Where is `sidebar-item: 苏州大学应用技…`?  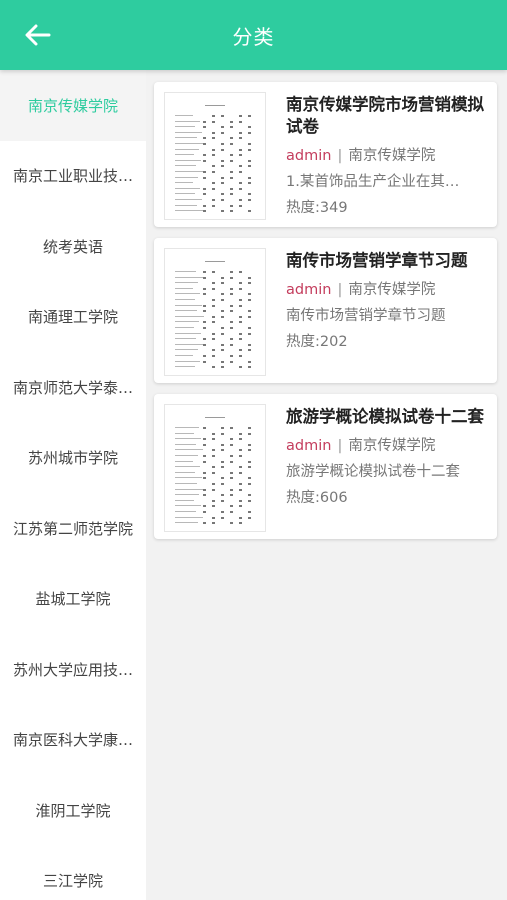
sidebar-item: 苏州大学应用技… is located at coordinates (73, 669).